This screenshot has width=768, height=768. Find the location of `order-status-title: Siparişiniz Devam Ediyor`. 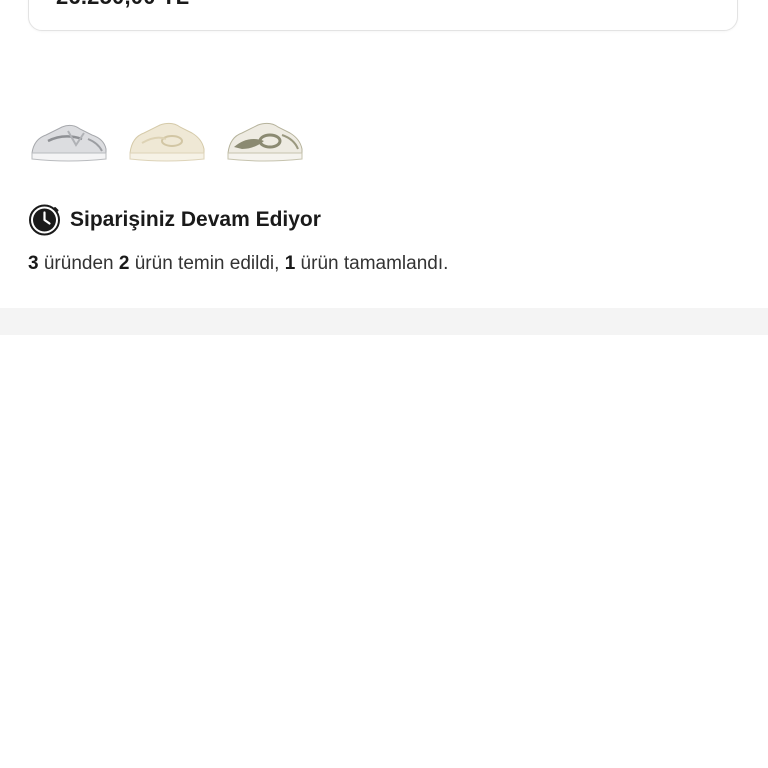

order-status-title: Siparişiniz Devam Ediyor is located at coordinates (195, 219).